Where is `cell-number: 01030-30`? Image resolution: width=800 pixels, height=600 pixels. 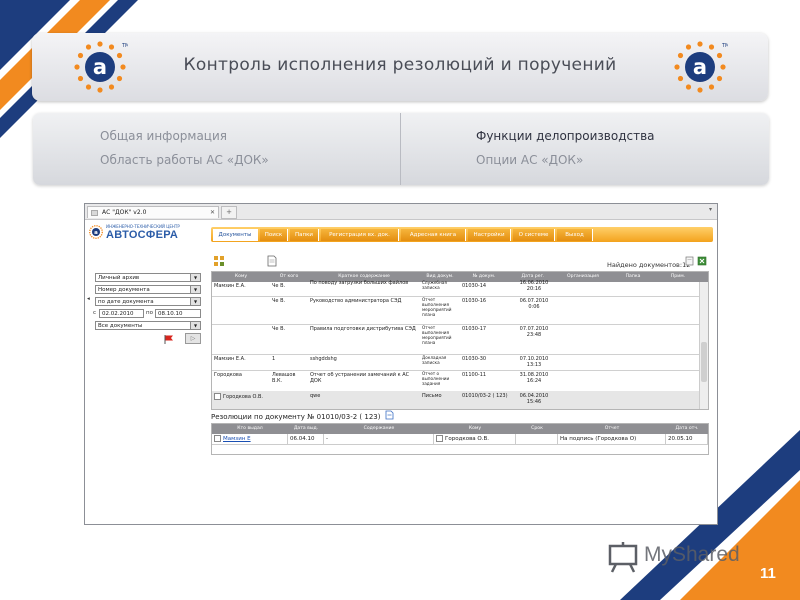 cell-number: 01030-30 is located at coordinates (474, 359).